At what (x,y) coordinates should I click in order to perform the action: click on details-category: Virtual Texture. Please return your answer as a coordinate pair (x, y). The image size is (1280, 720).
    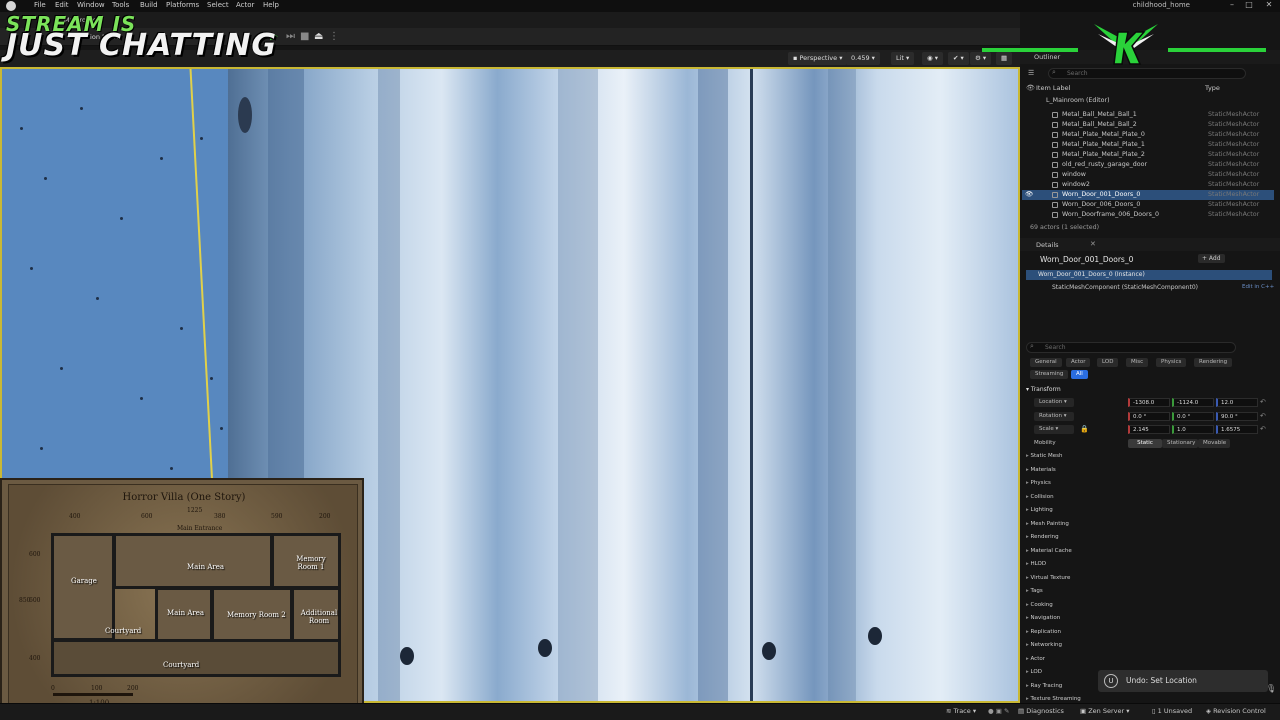
    Looking at the image, I should click on (1048, 578).